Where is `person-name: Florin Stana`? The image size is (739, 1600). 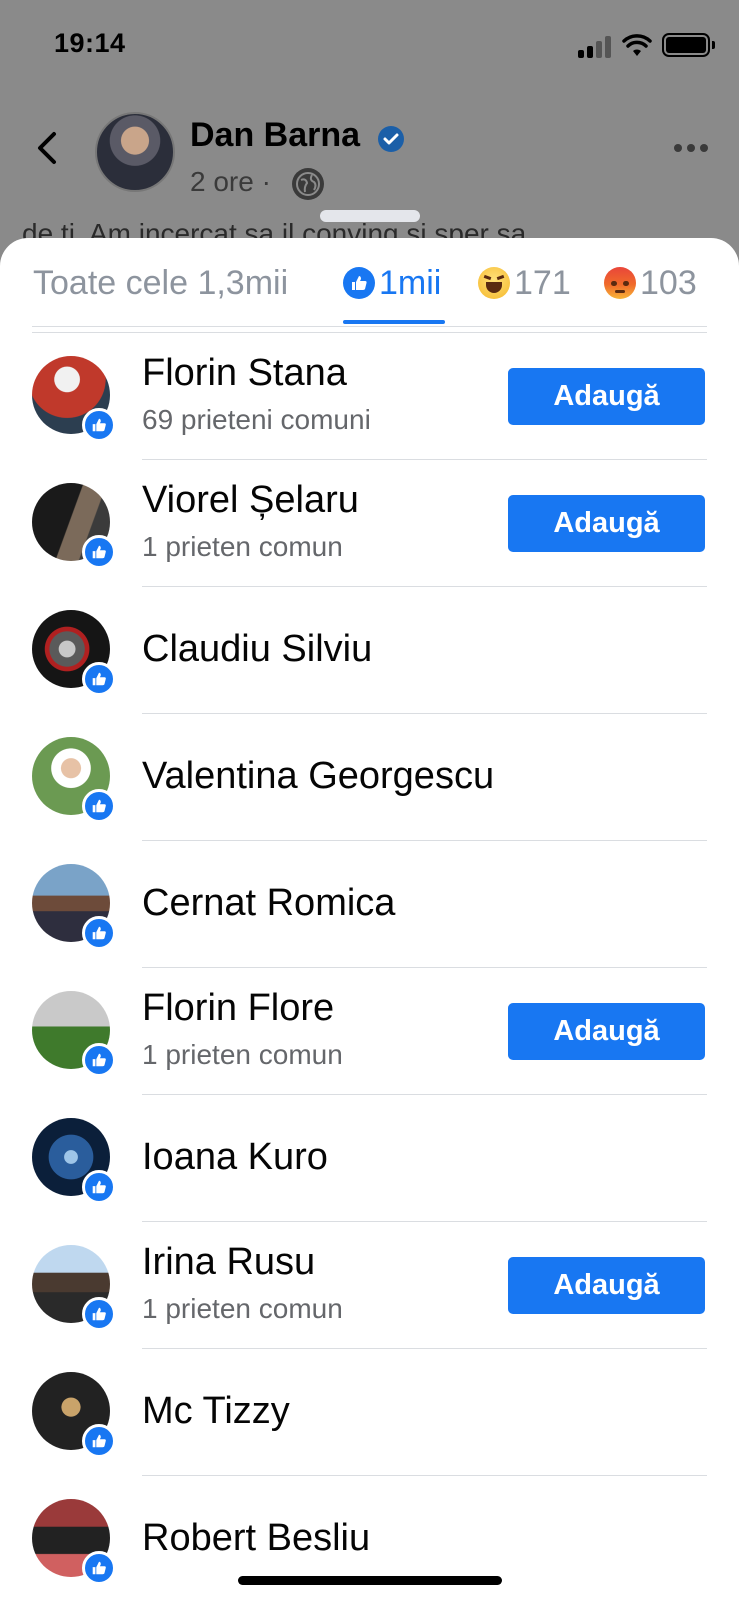
person-name: Florin Stana is located at coordinates (244, 373).